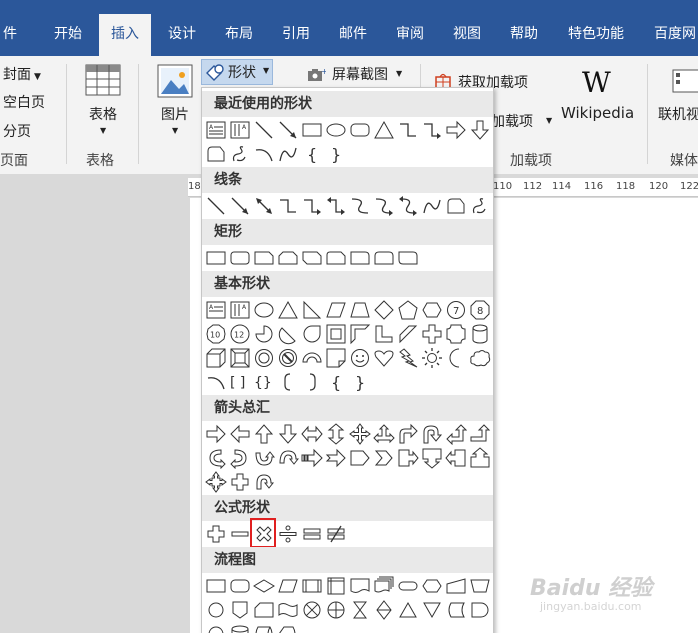 This screenshot has height=633, width=698. What do you see at coordinates (264, 628) in the screenshot?
I see `shape-flowchart-direct-access-storage` at bounding box center [264, 628].